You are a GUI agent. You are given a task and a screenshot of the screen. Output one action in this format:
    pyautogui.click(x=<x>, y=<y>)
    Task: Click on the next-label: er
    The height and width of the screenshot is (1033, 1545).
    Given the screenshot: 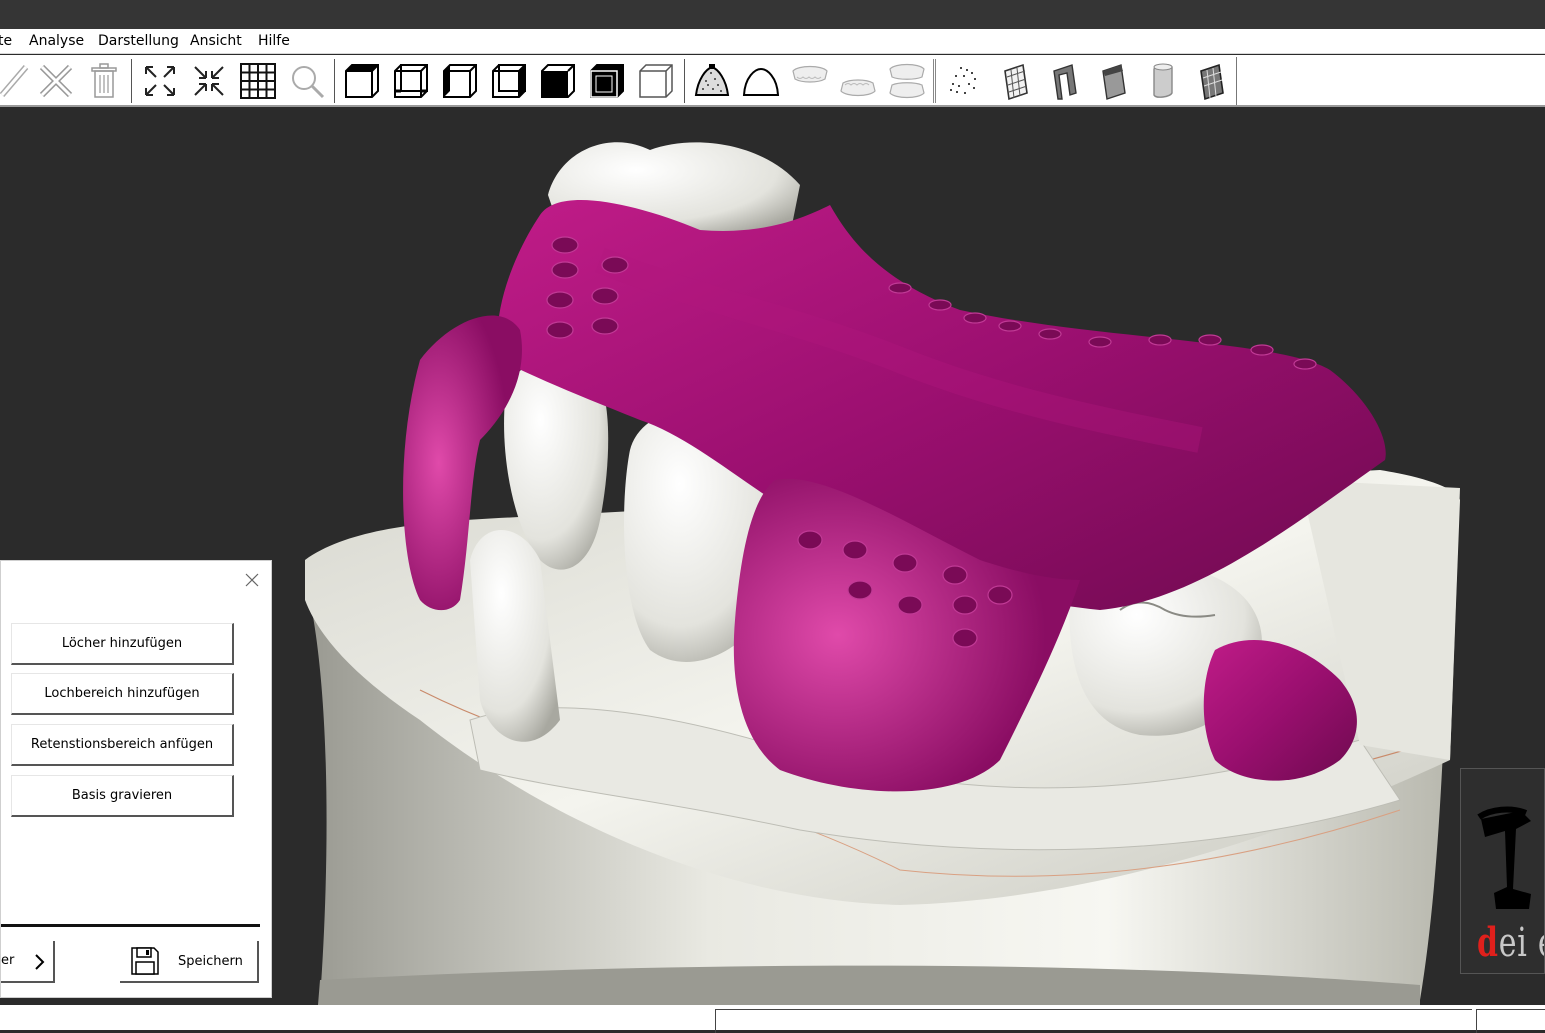 What is the action you would take?
    pyautogui.click(x=8, y=960)
    